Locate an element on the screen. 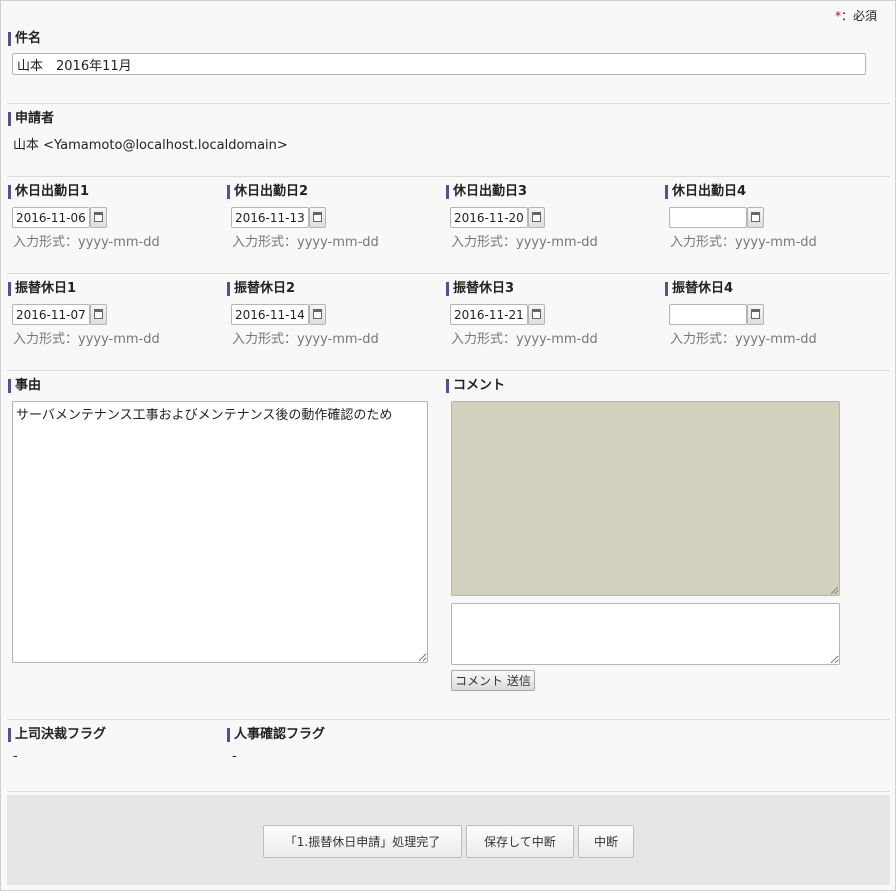  comment-history is located at coordinates (645, 498).